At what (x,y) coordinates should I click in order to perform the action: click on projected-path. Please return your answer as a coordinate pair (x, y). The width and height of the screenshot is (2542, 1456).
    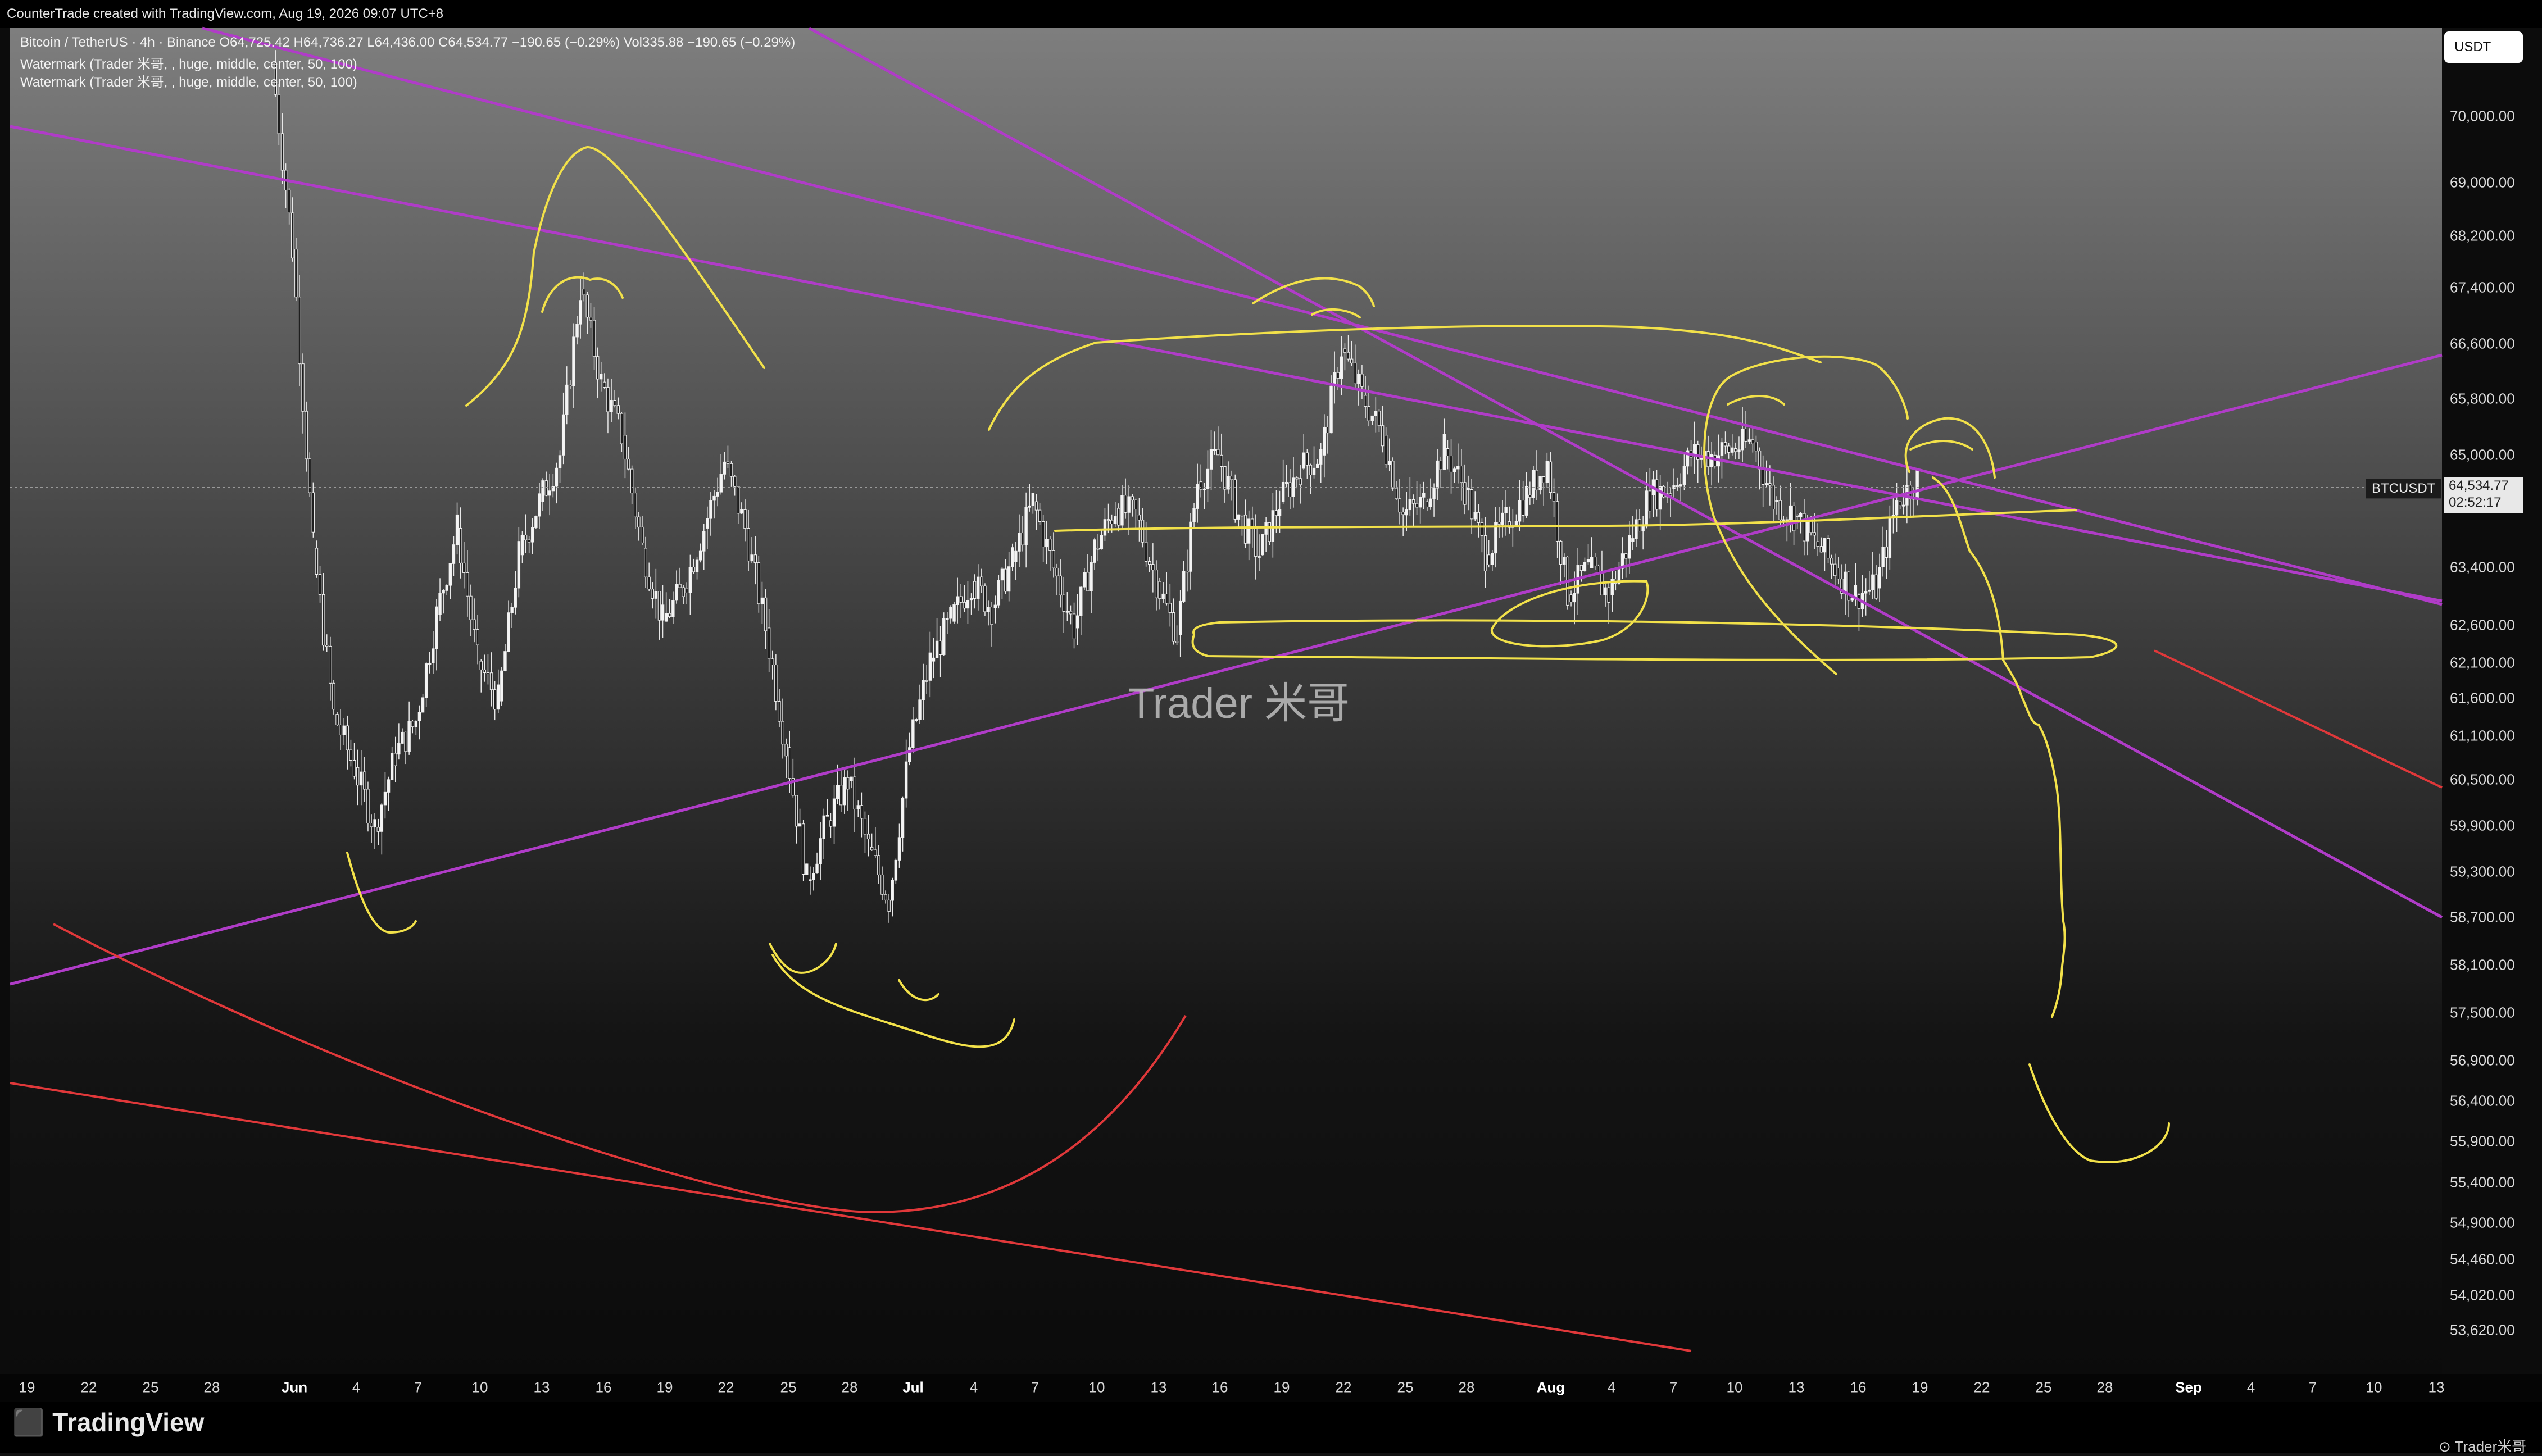
    Looking at the image, I should click on (1999, 747).